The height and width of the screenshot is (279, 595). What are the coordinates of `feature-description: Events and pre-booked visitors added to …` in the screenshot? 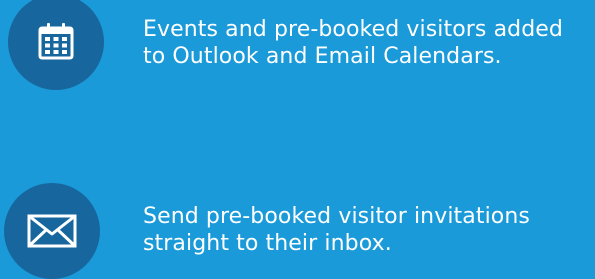 It's located at (353, 43).